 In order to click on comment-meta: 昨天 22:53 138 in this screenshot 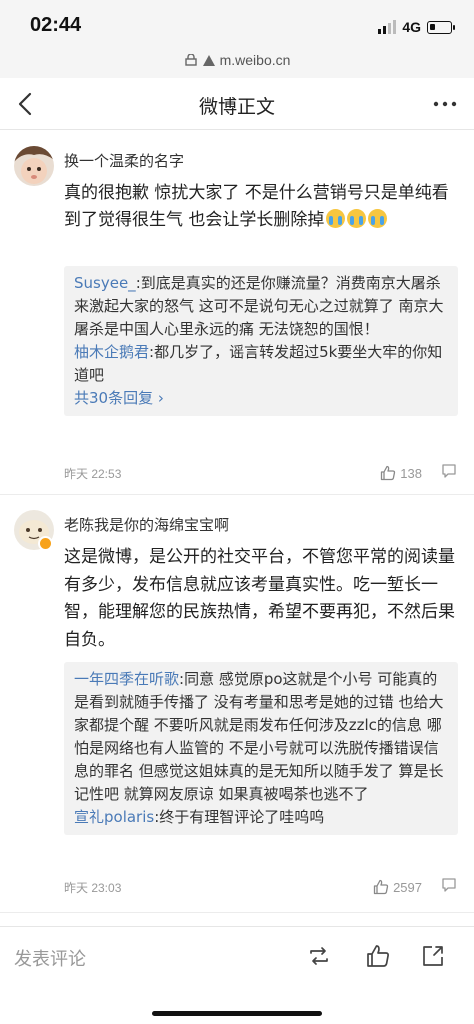, I will do `click(261, 472)`.